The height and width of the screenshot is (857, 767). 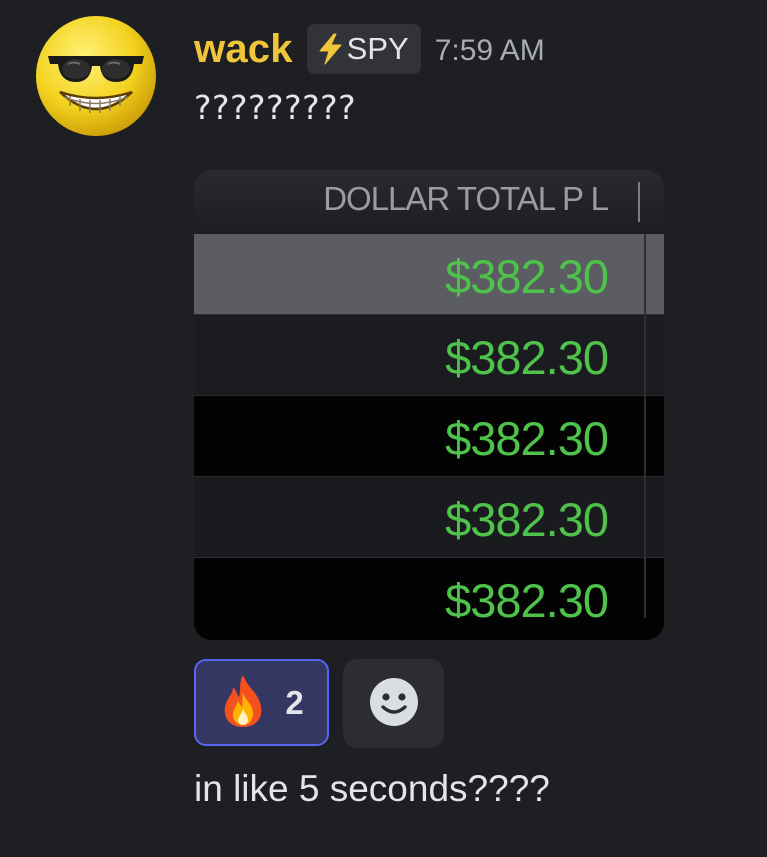 What do you see at coordinates (639, 202) in the screenshot?
I see `column-divider` at bounding box center [639, 202].